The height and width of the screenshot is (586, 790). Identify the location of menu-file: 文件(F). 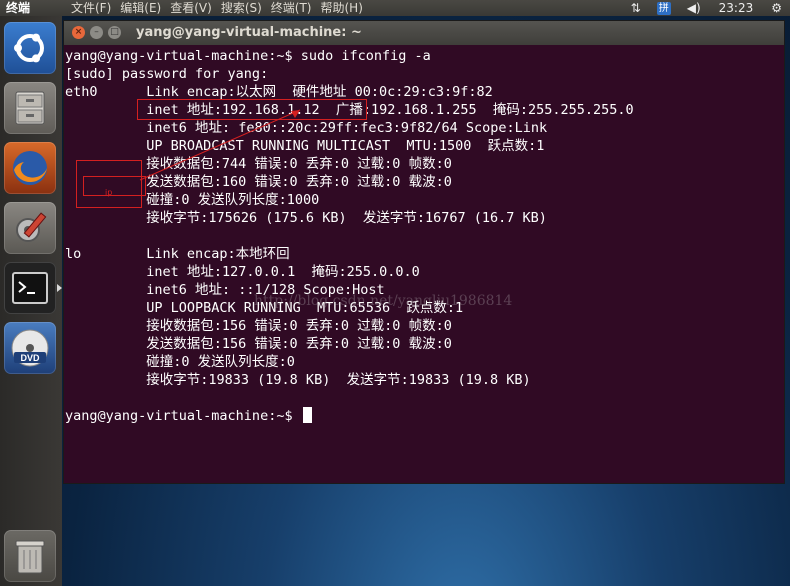
(92, 8).